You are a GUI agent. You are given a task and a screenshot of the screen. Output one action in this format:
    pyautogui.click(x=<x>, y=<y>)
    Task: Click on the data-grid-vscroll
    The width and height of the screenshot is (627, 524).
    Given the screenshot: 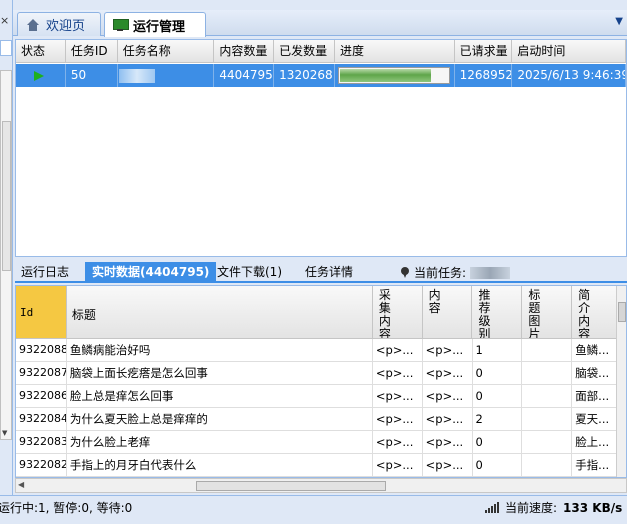 What is the action you would take?
    pyautogui.click(x=621, y=381)
    